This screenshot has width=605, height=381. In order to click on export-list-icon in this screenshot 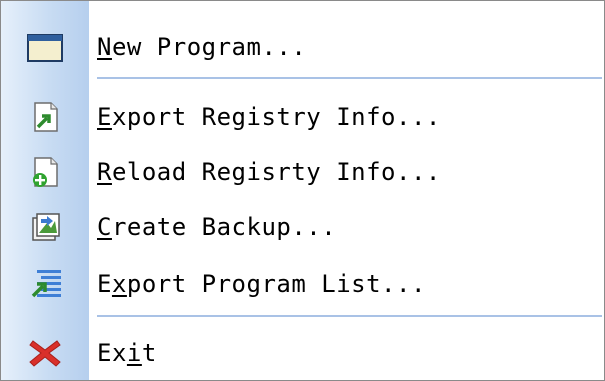, I will do `click(45, 284)`.